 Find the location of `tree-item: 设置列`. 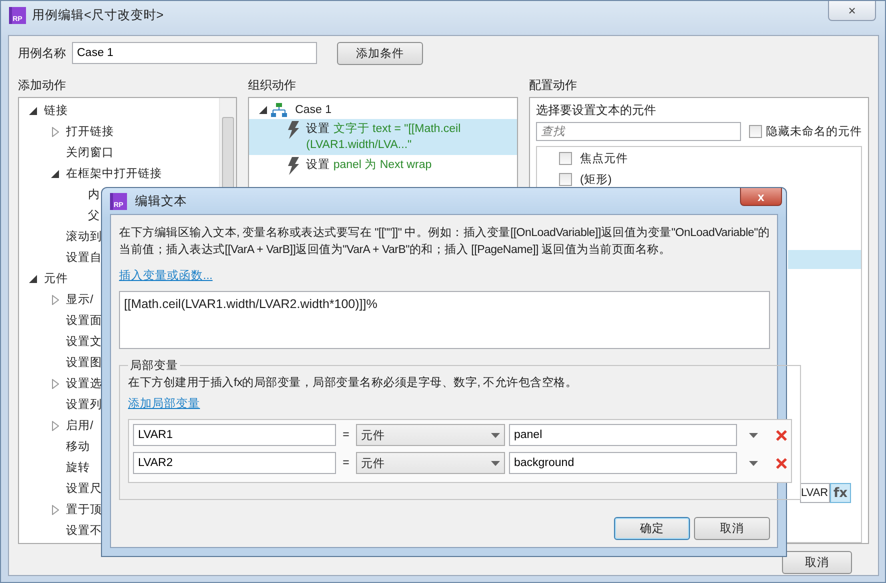

tree-item: 设置列 is located at coordinates (84, 404).